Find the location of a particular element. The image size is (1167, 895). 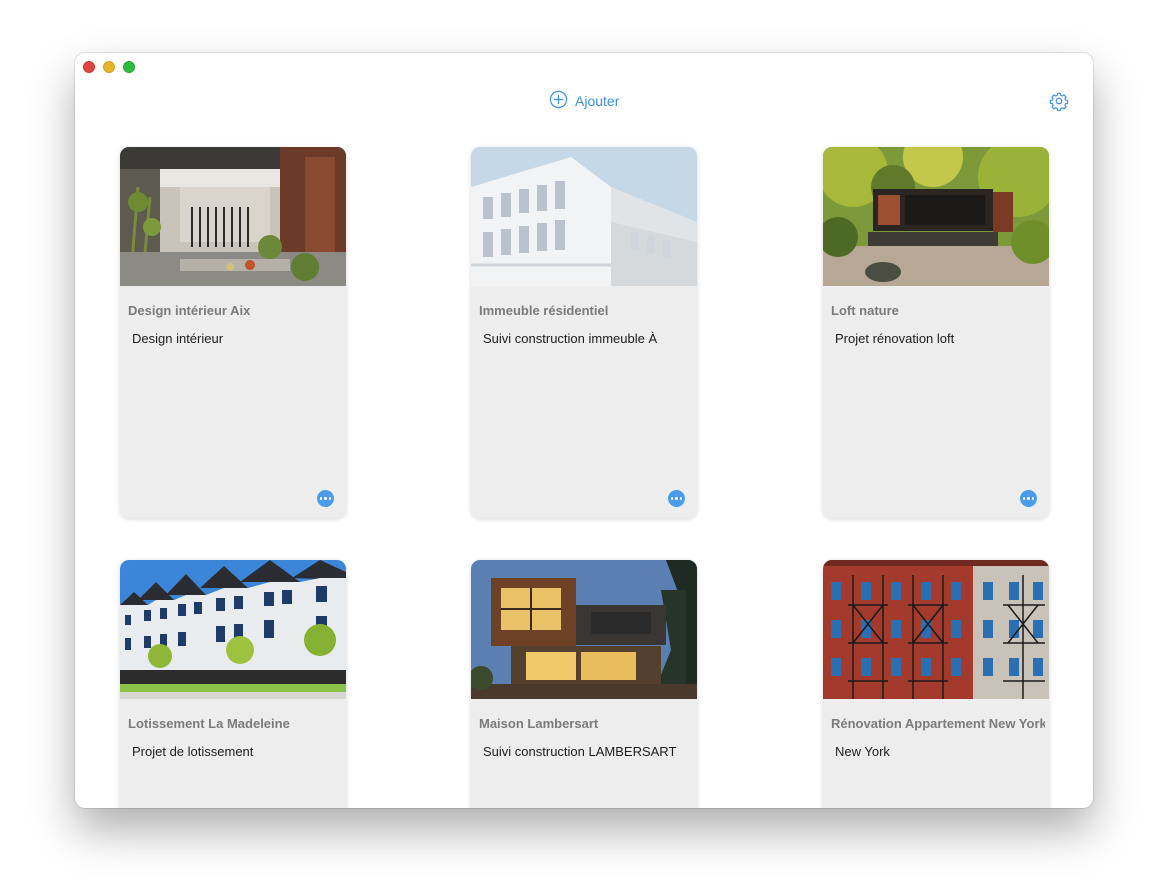

project-card-design-interieur-aix: Design intérieur Aix Design intérieur is located at coordinates (233, 332).